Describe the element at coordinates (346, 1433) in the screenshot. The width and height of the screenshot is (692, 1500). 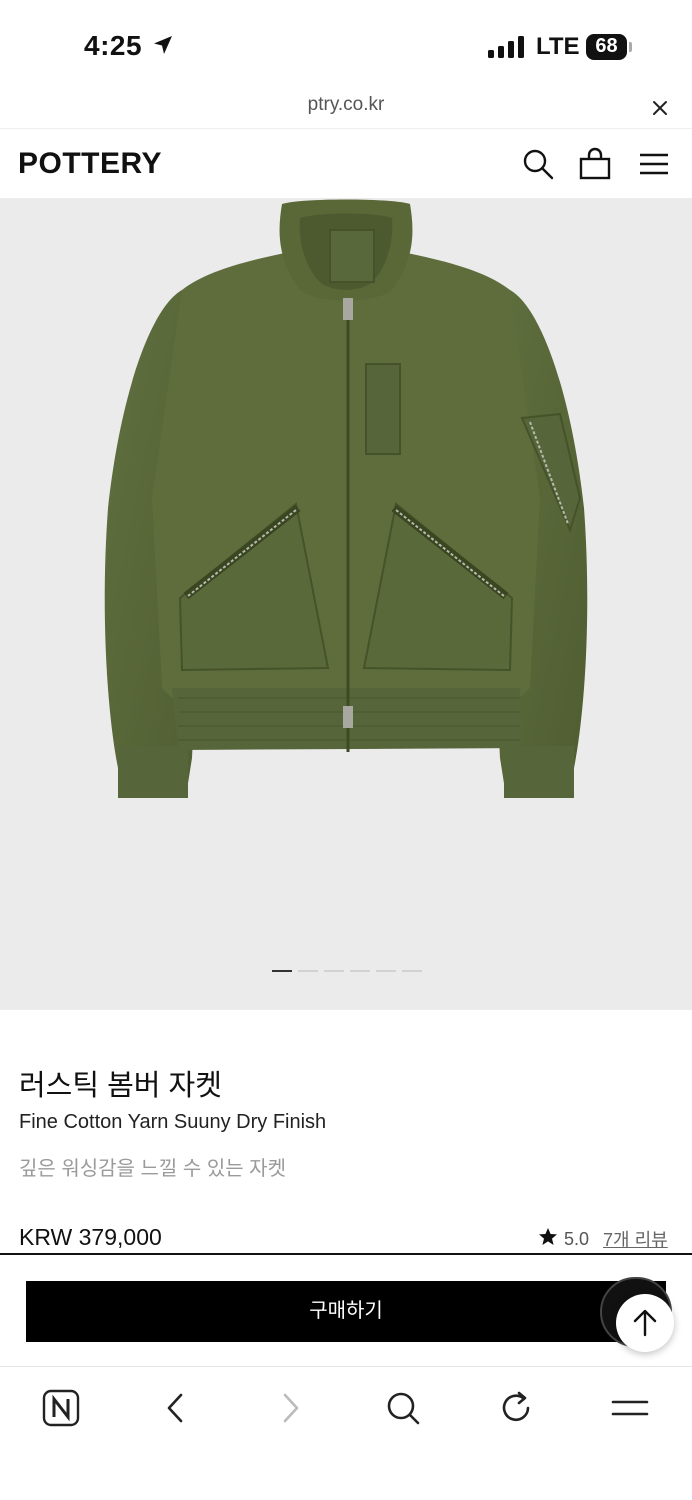
I see `browser-toolbar` at that location.